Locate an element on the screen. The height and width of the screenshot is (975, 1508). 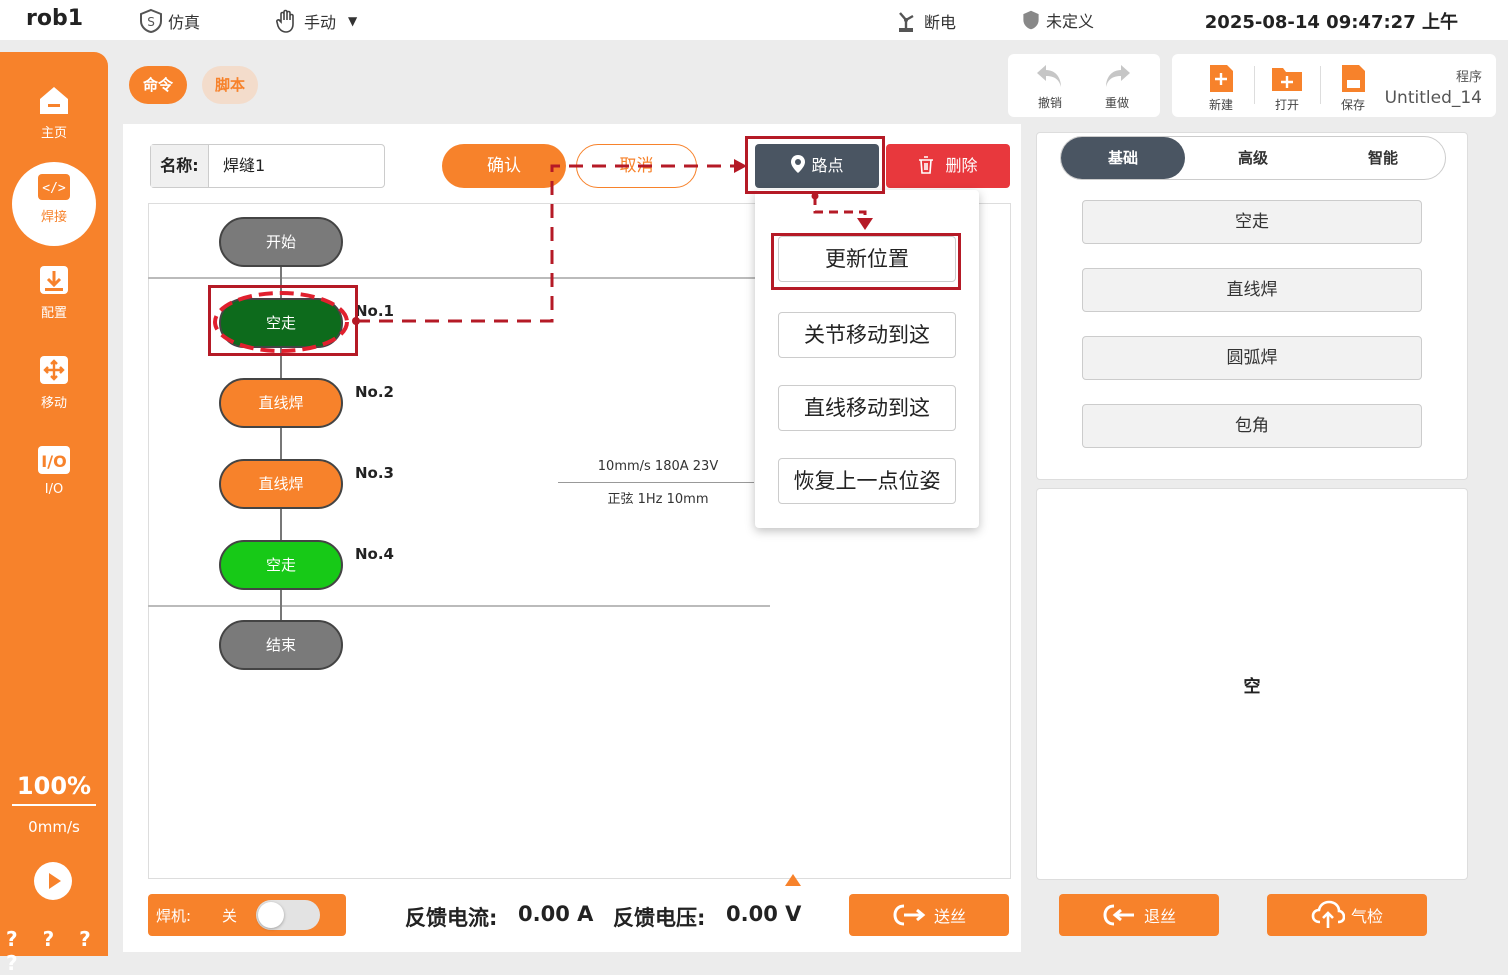
cloud-upload-icon is located at coordinates (1328, 914).